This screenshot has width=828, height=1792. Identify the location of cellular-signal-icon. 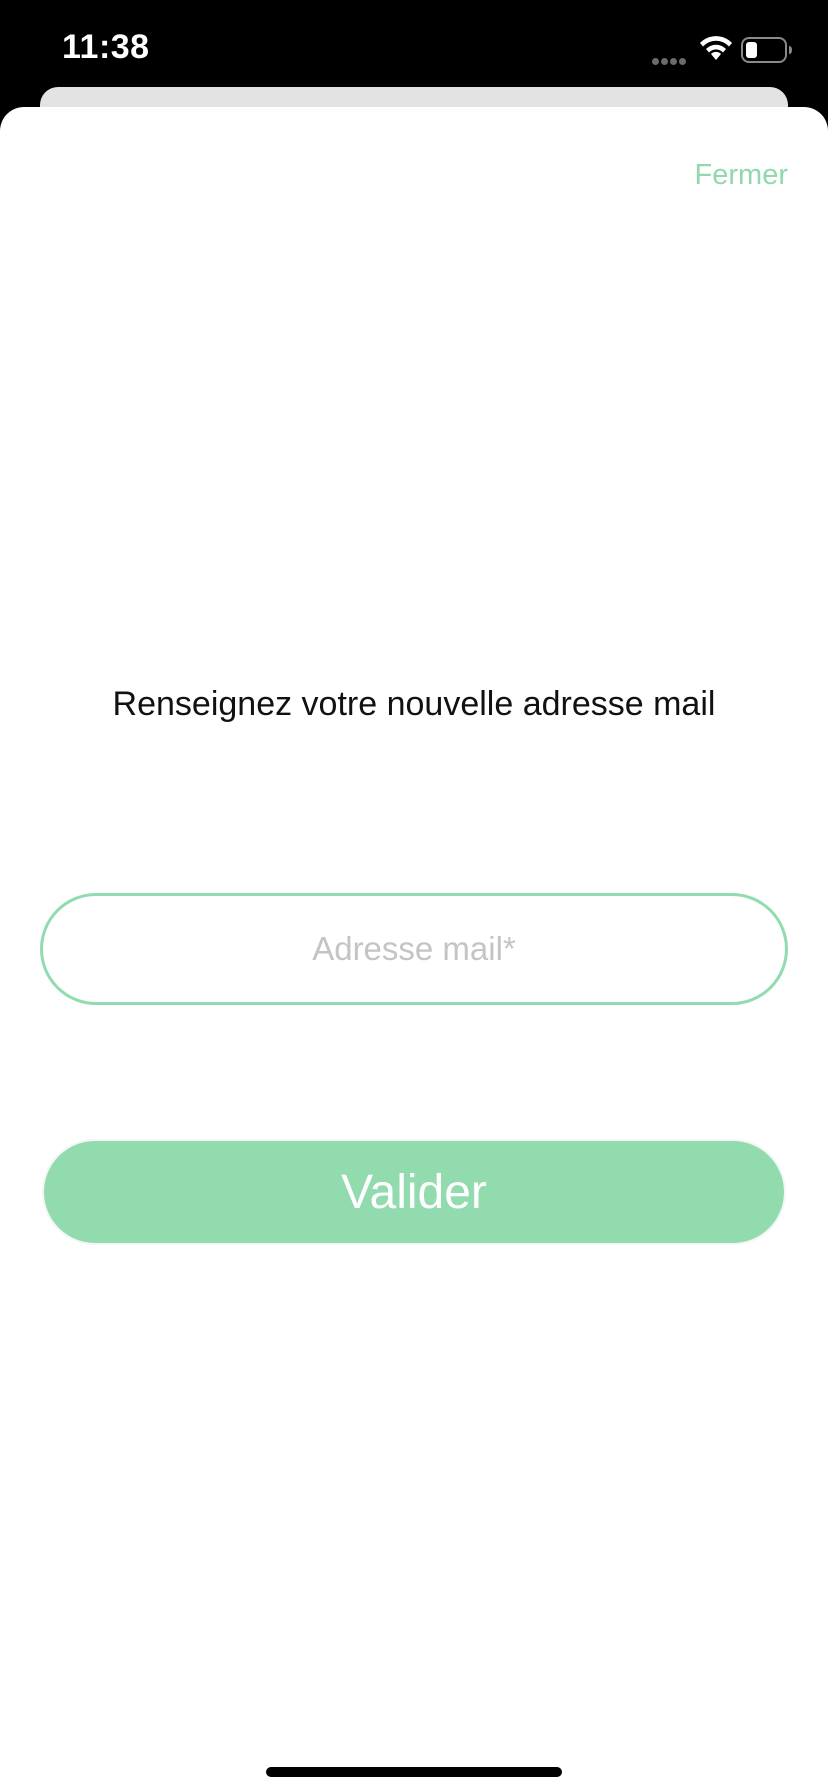
(671, 58).